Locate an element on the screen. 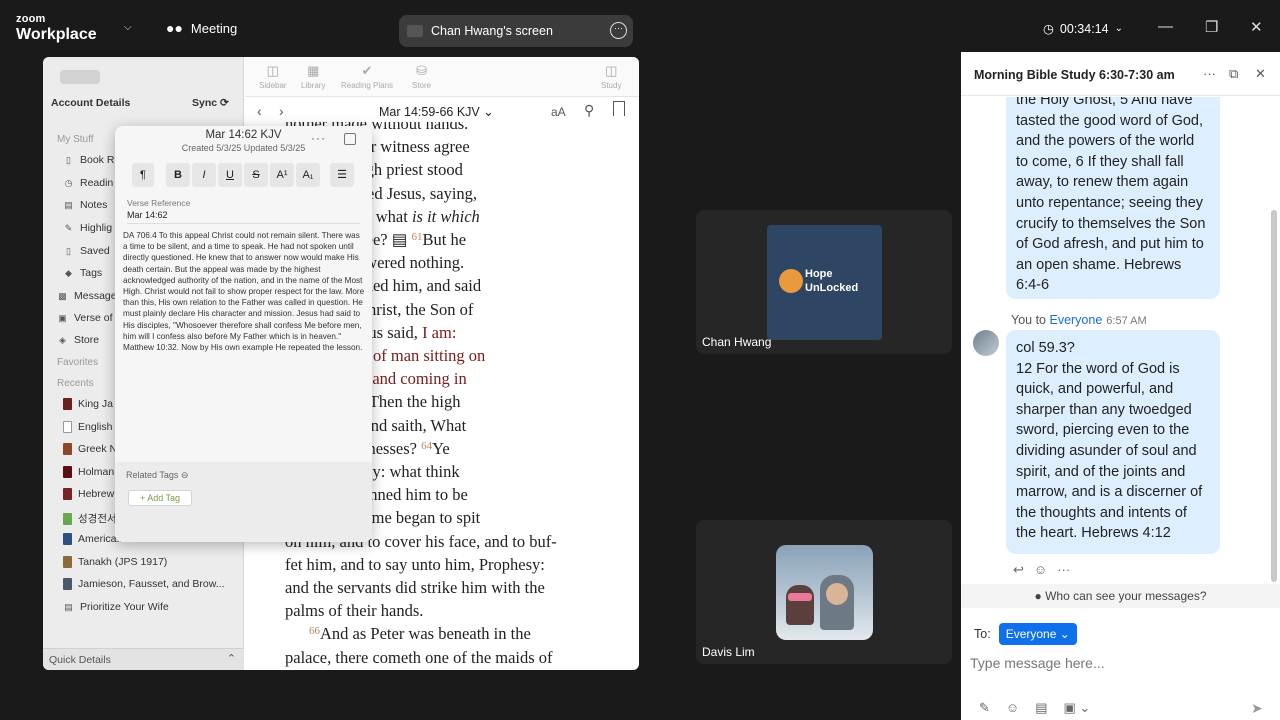 The width and height of the screenshot is (1280, 720). meeting-menu: ●● Meeting is located at coordinates (201, 28).